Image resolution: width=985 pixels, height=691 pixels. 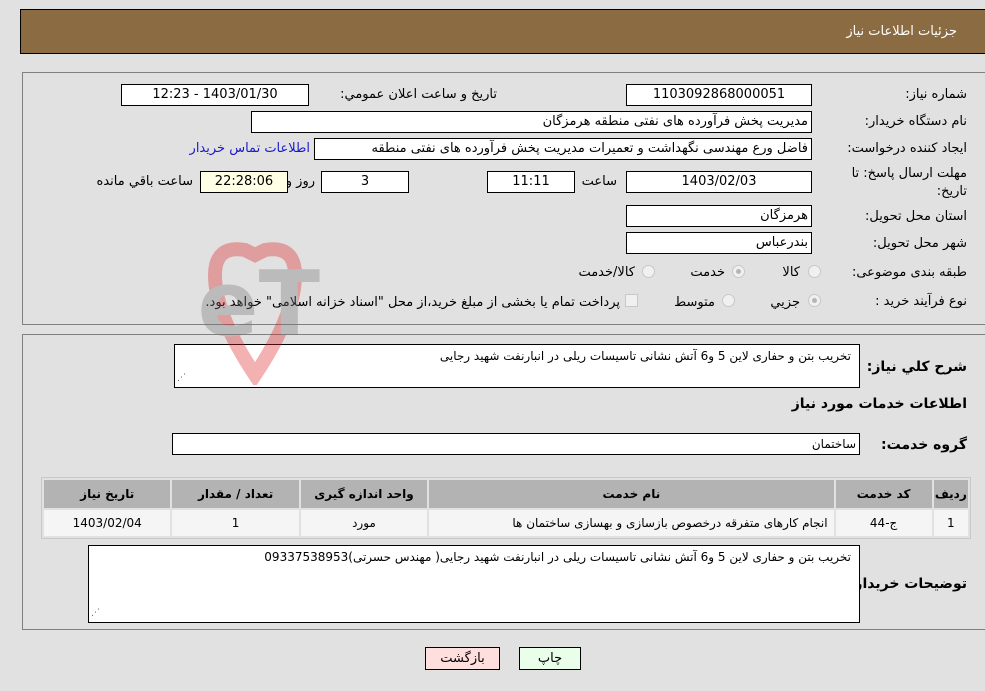 What do you see at coordinates (107, 523) in the screenshot?
I see `cell-need-date: 1403/02/04` at bounding box center [107, 523].